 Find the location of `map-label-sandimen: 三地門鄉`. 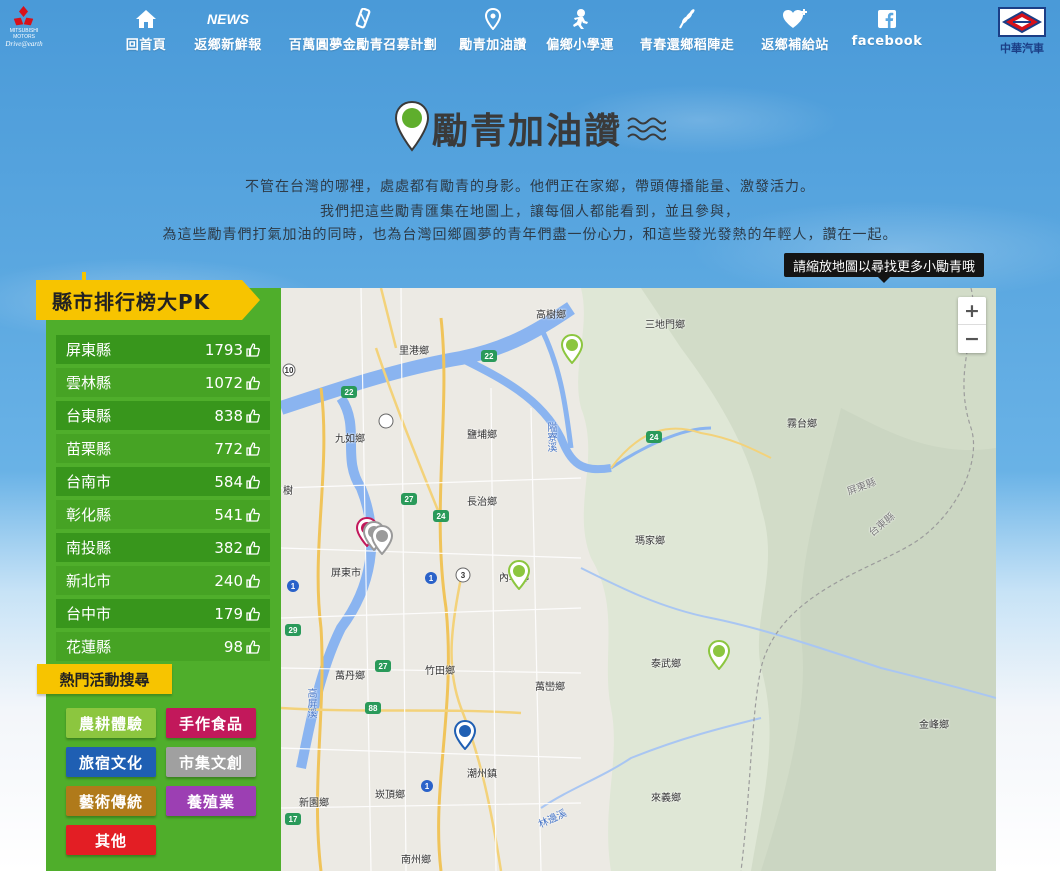

map-label-sandimen: 三地門鄉 is located at coordinates (665, 325).